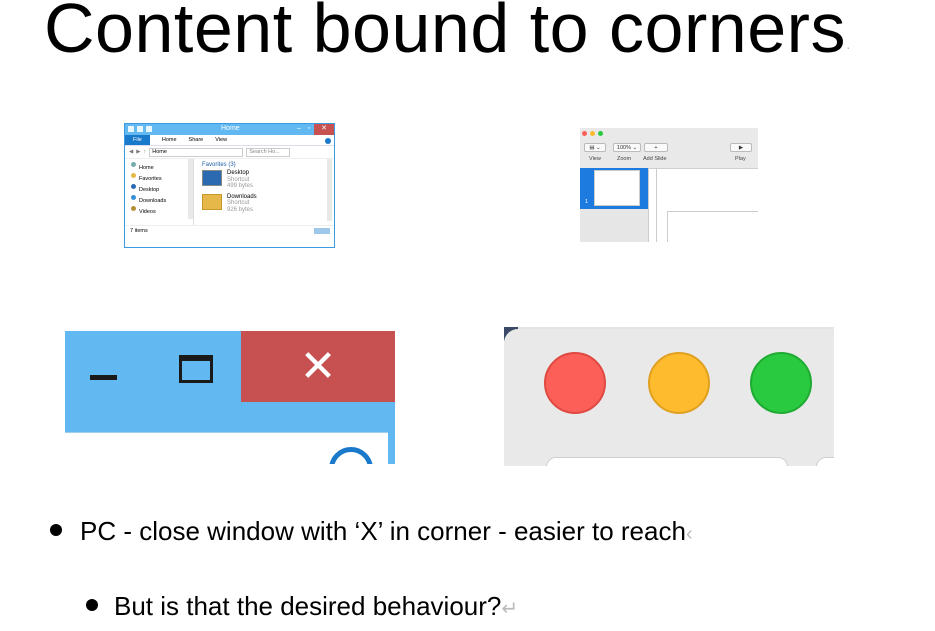 The image size is (935, 631). I want to click on windows-controls-zoomed: ✕, so click(230, 397).